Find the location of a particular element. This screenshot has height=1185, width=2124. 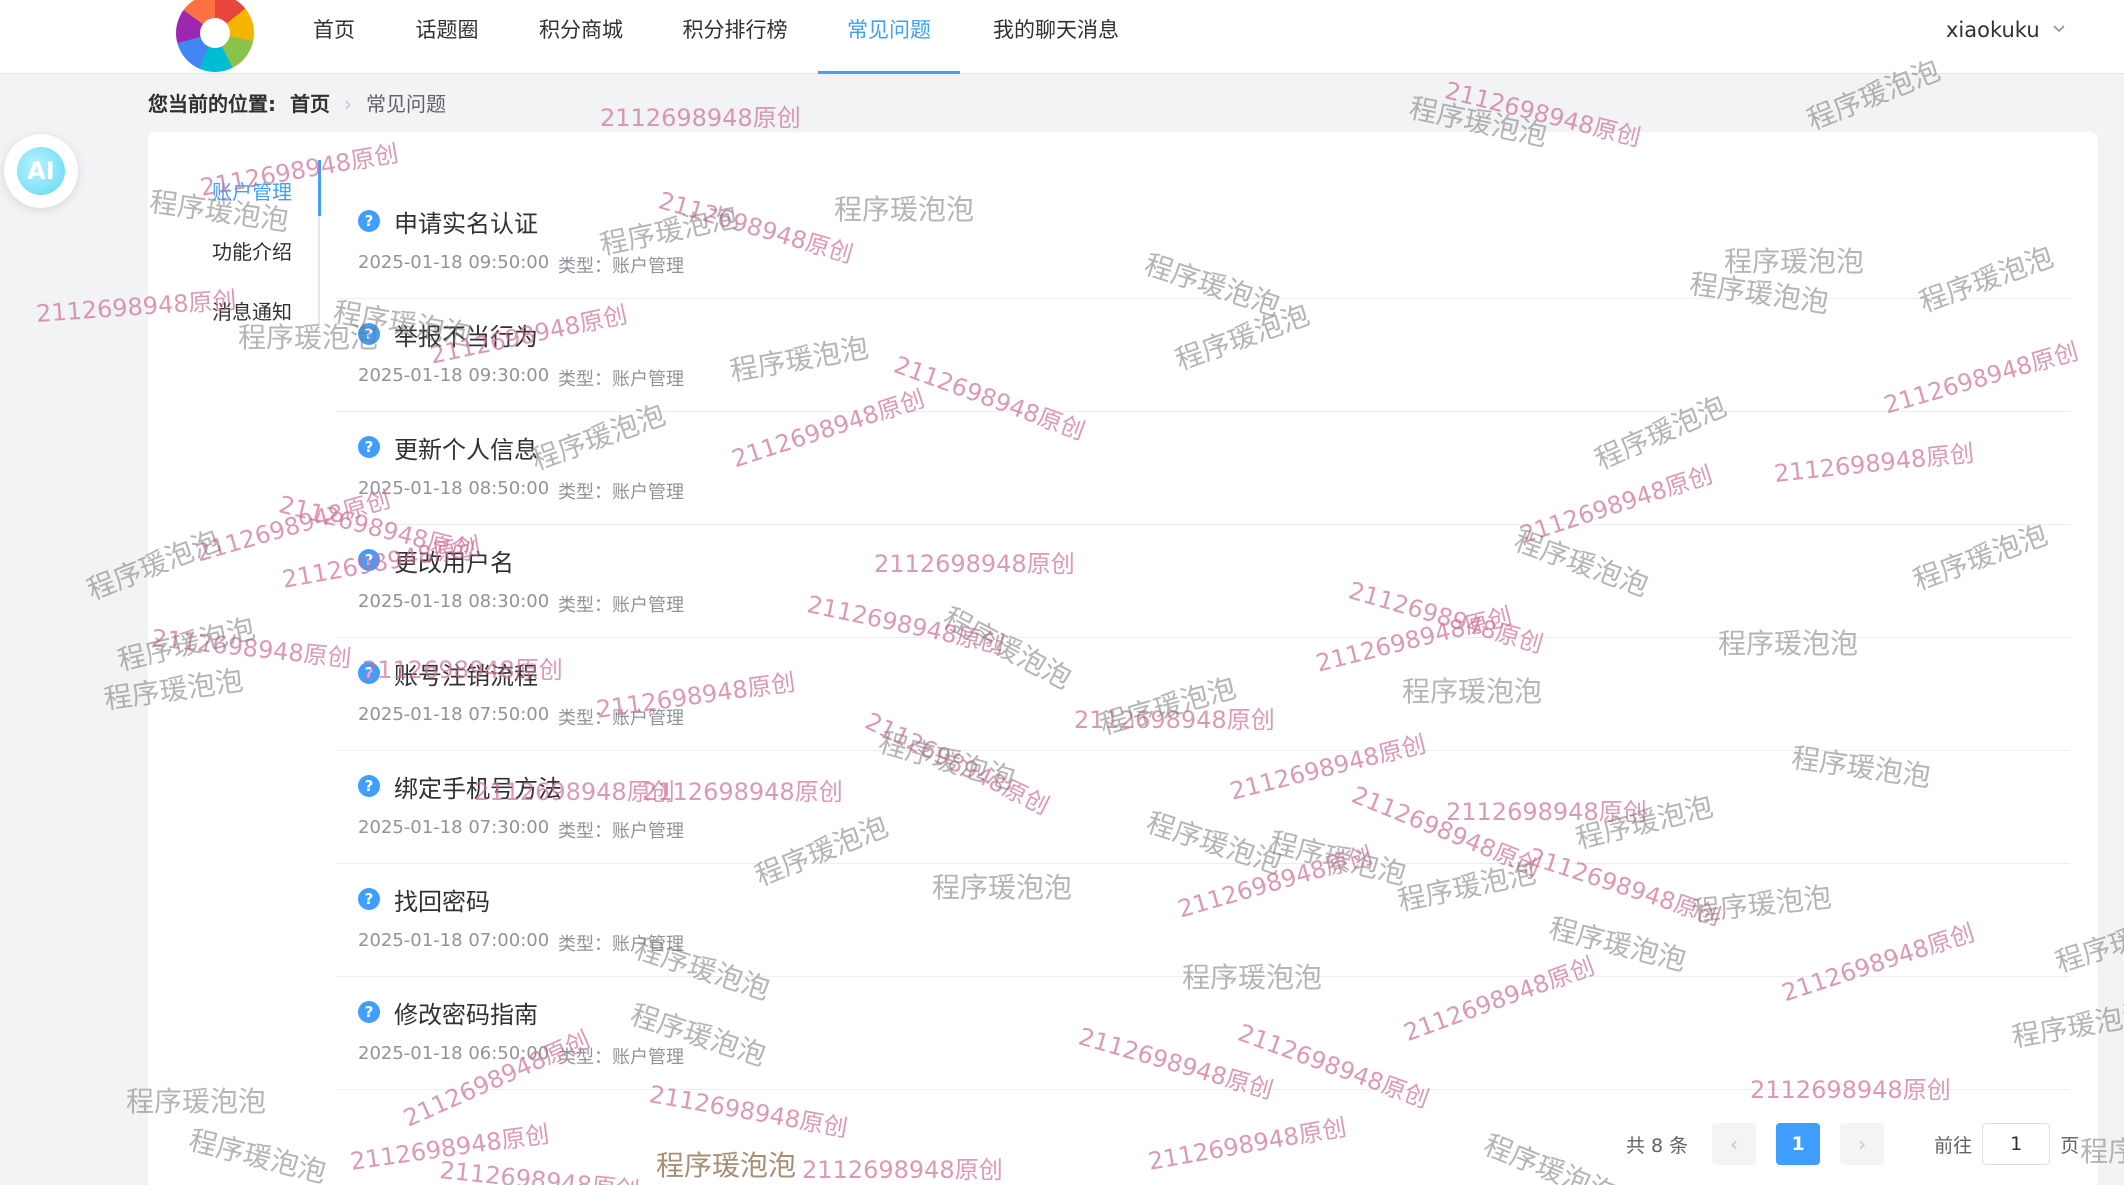

faq-date: 2025-01-18 06:50:00 is located at coordinates (454, 1053).